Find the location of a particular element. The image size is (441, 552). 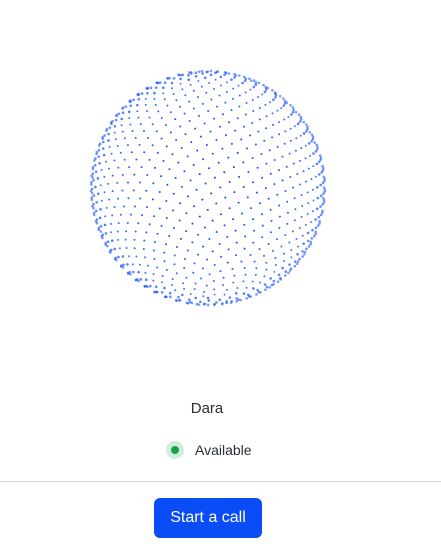

availability-status: Available is located at coordinates (209, 450).